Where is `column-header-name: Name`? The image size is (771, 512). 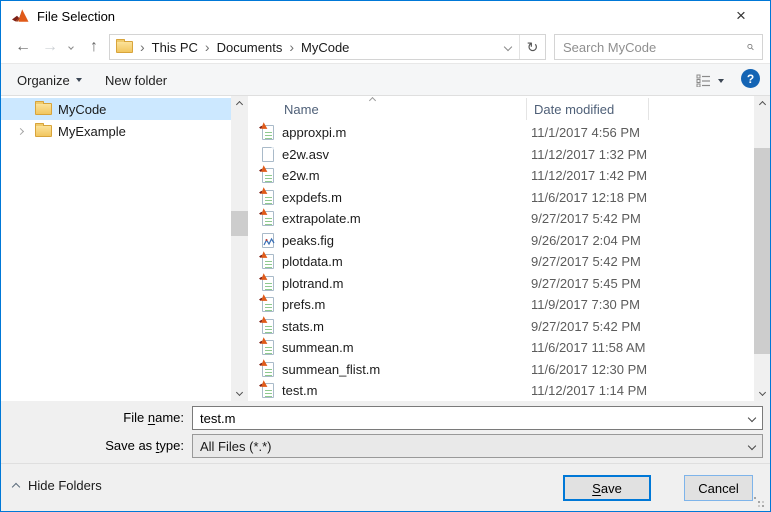 column-header-name: Name is located at coordinates (301, 109).